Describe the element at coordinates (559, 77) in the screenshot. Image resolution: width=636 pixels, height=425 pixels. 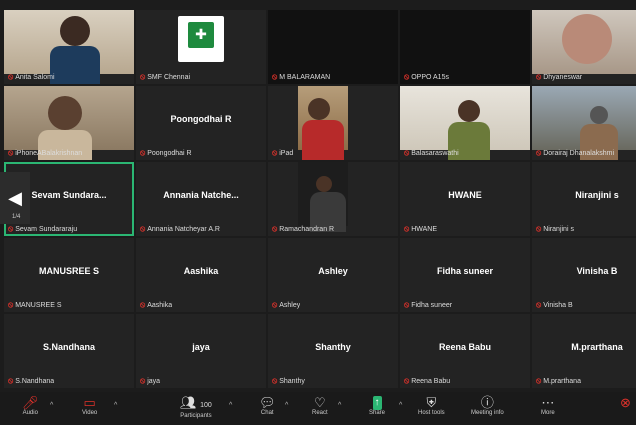
I see `participant-name-label: ⦸ Dhyaneswar` at that location.